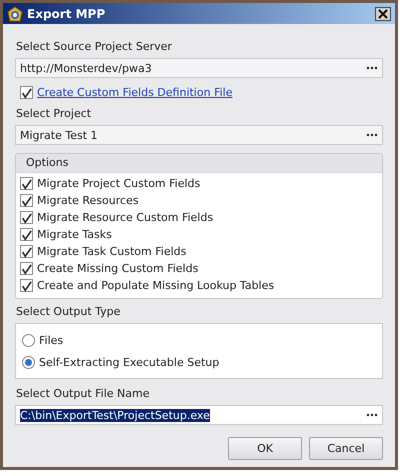 This screenshot has height=476, width=404. I want to click on field-label: Select Project, so click(54, 113).